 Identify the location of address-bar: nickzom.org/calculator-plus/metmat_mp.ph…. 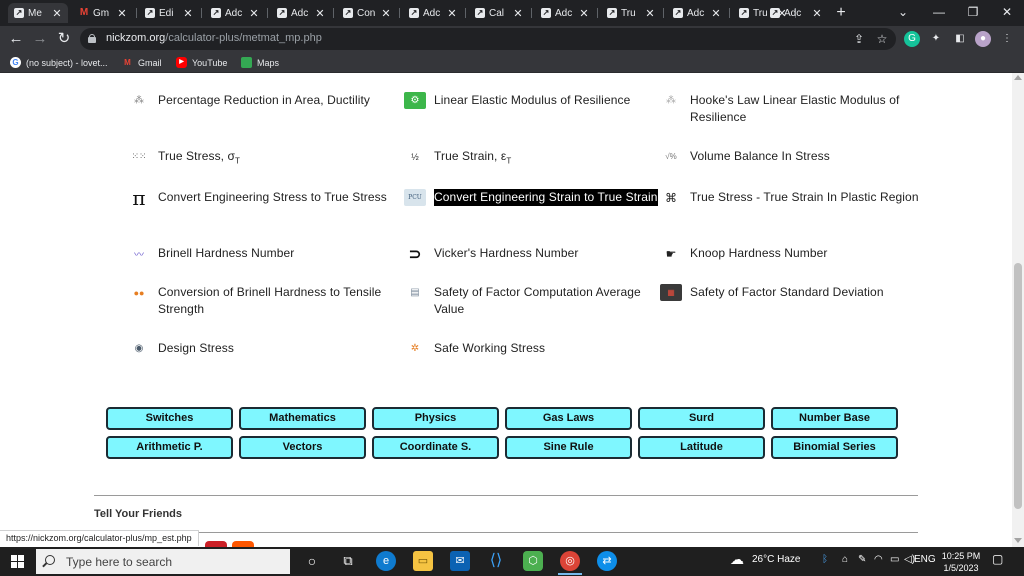
(488, 39).